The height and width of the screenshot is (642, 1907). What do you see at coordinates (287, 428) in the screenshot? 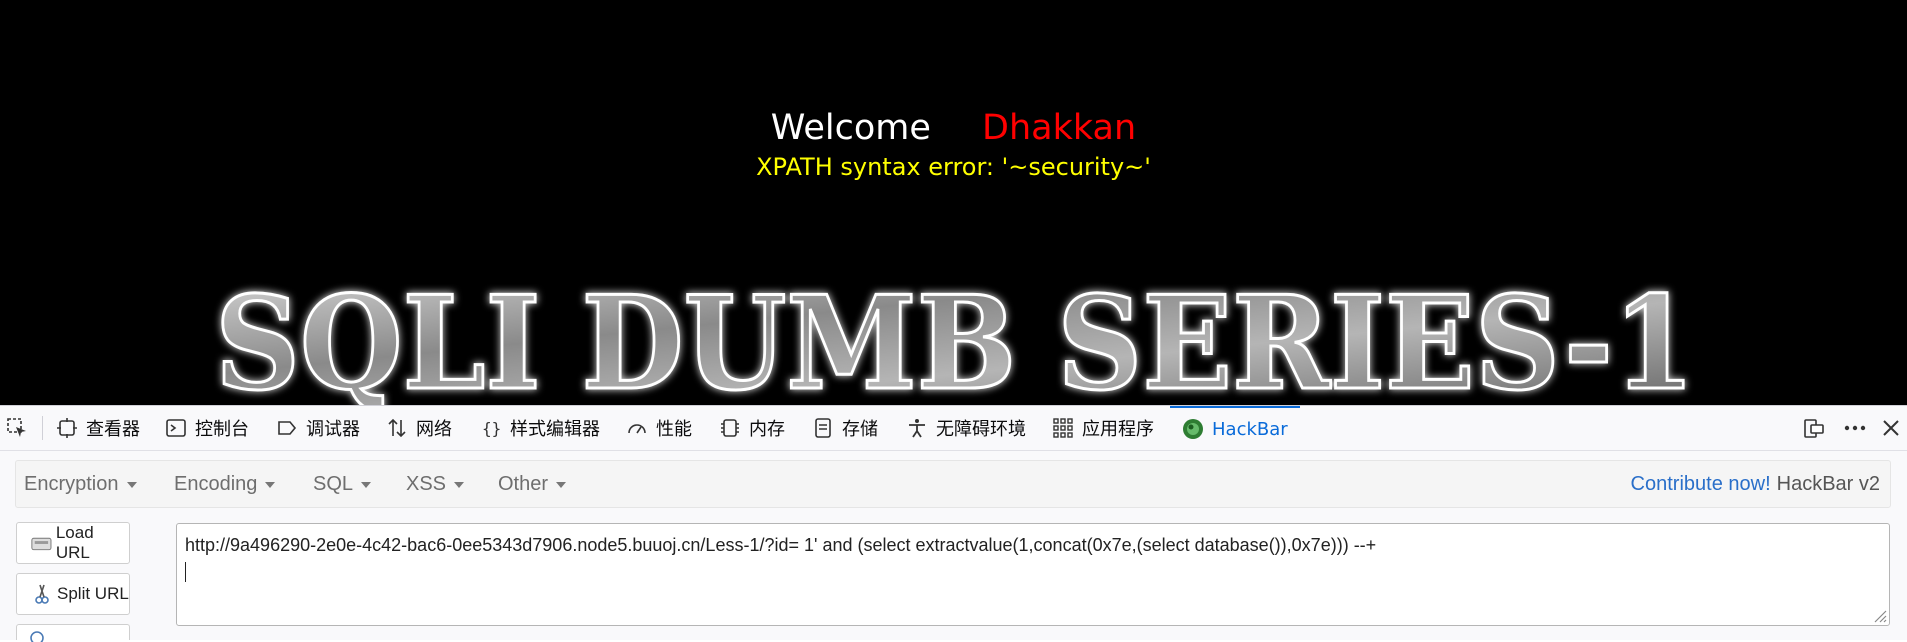
I see `debugger-icon` at bounding box center [287, 428].